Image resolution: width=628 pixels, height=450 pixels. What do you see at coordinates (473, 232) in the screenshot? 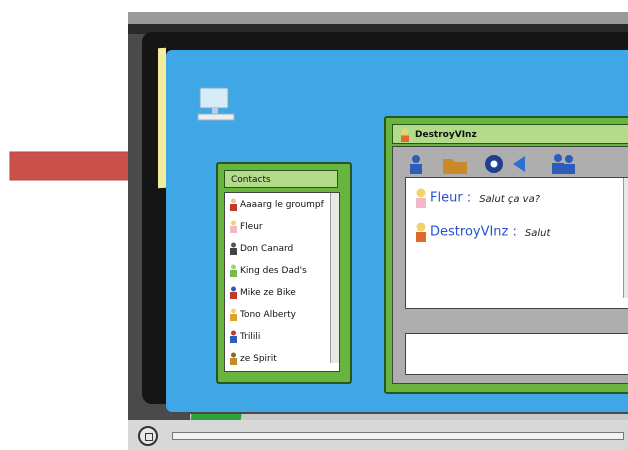
I see `message-sender: DestroyVInz :` at bounding box center [473, 232].